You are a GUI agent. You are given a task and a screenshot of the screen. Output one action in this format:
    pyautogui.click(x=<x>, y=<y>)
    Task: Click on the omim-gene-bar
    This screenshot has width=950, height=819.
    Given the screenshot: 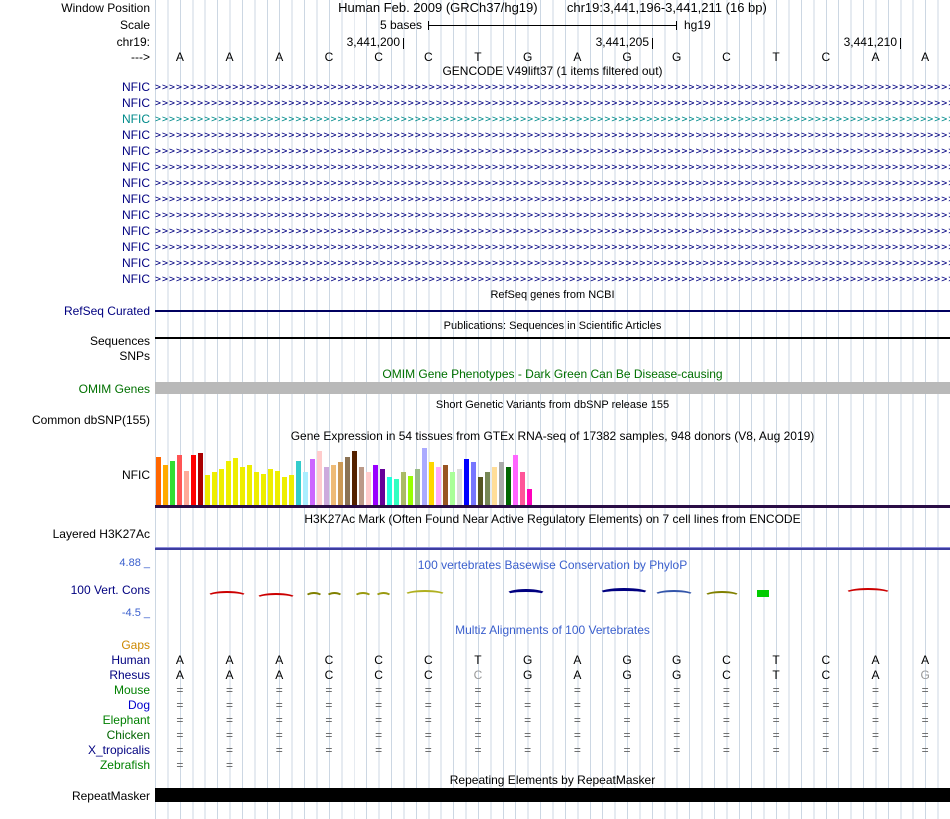 What is the action you would take?
    pyautogui.click(x=552, y=388)
    